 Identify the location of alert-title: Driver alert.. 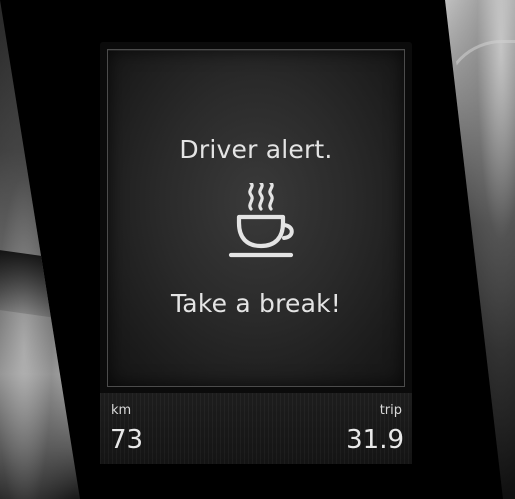
(256, 149).